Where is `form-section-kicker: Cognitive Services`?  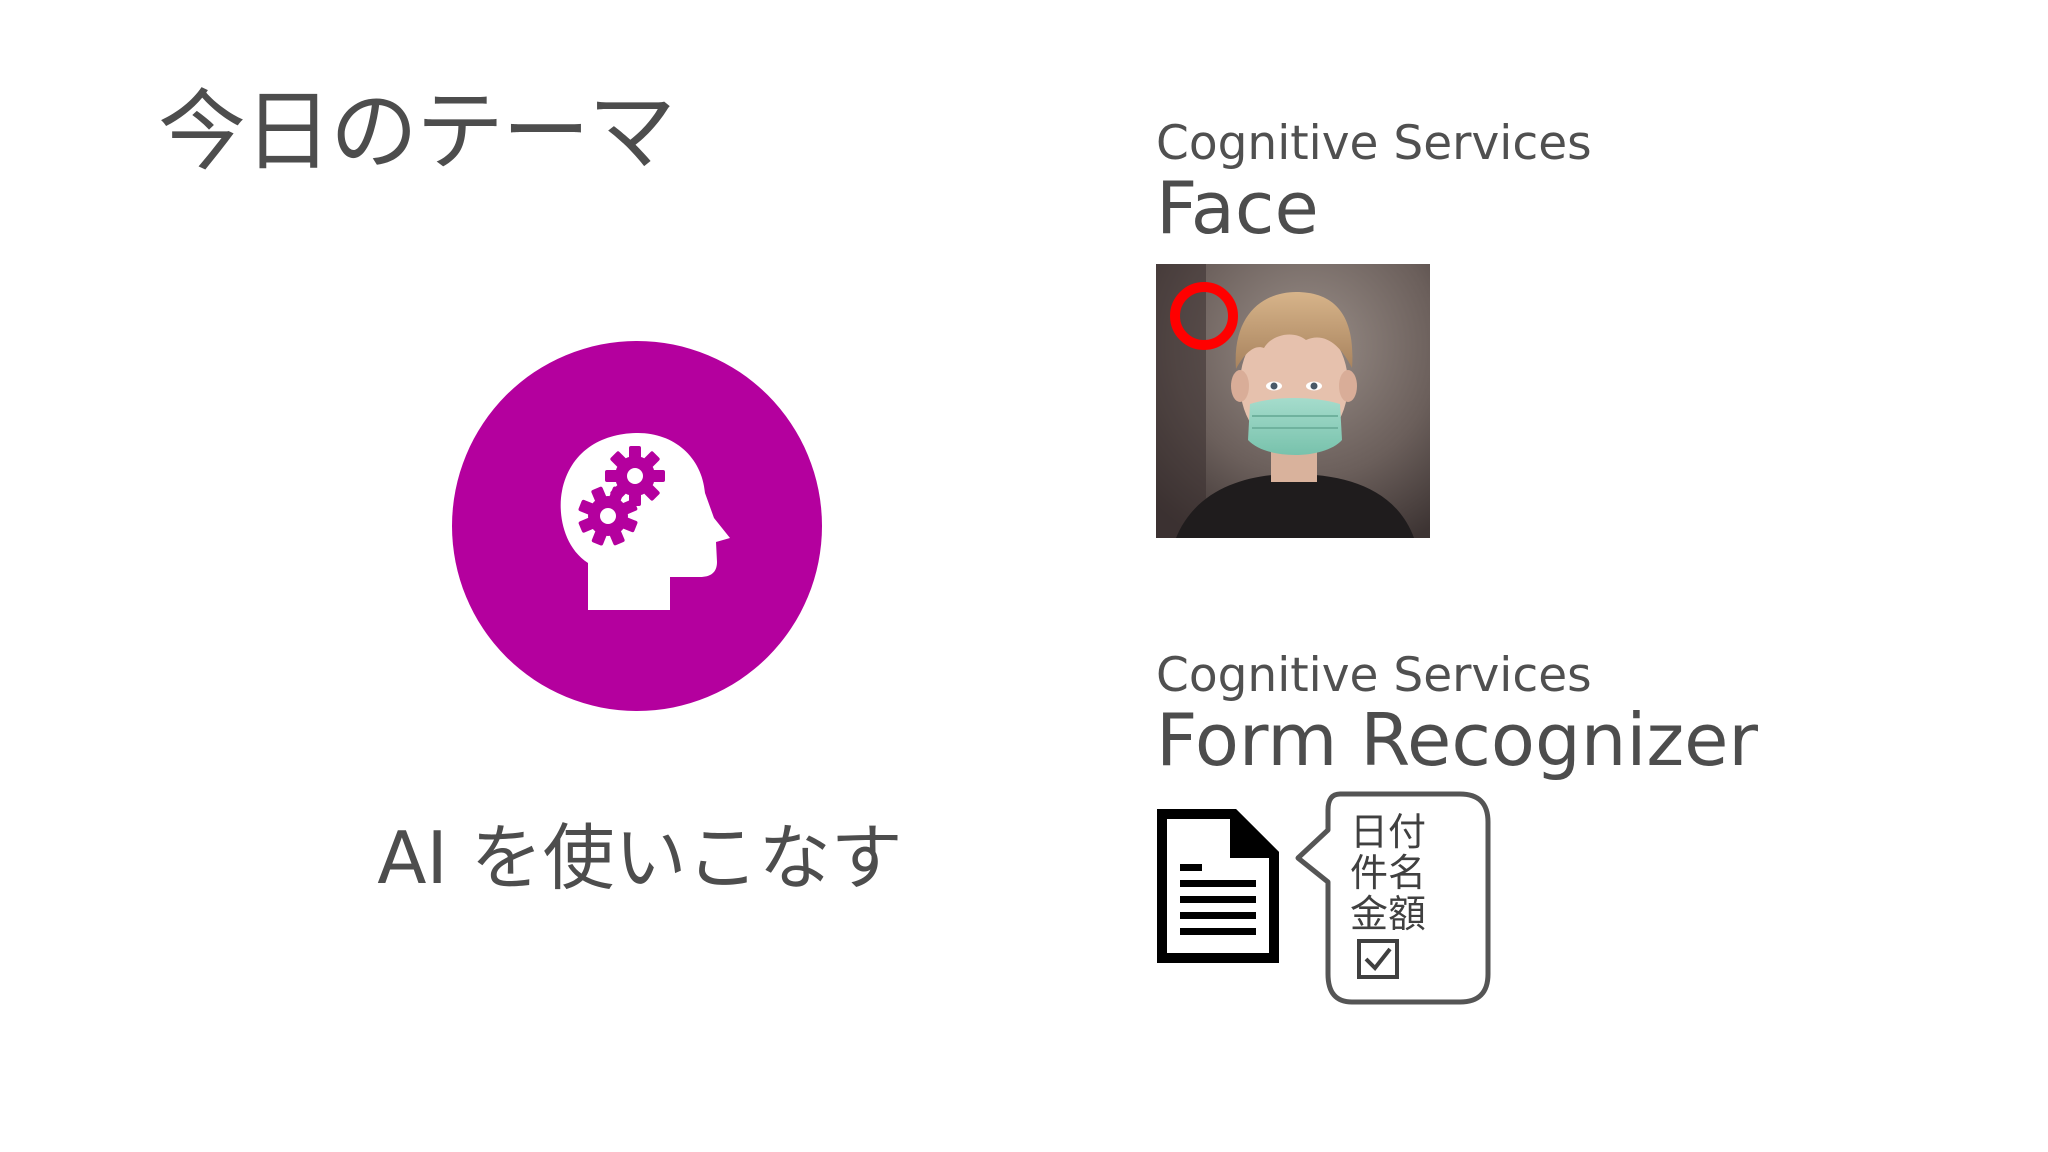 form-section-kicker: Cognitive Services is located at coordinates (1374, 675).